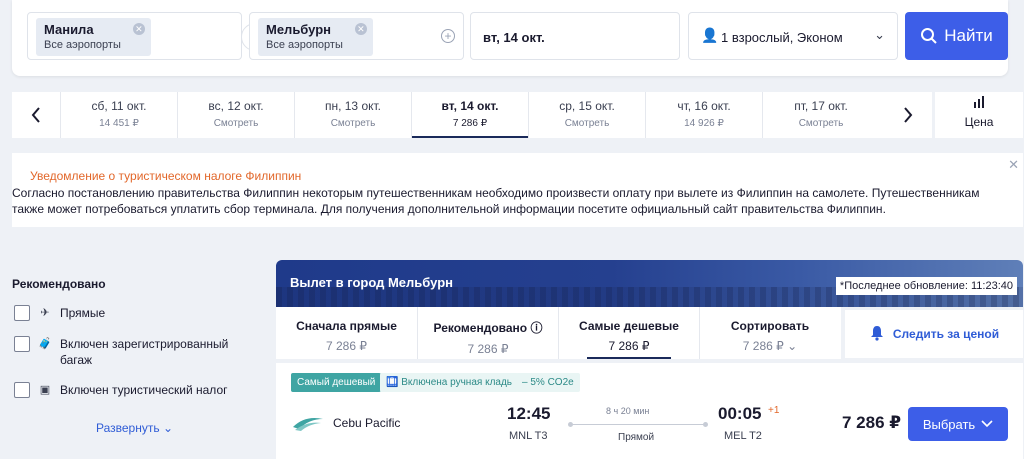  I want to click on flight-duration: 8 ч 20 мин, so click(628, 411).